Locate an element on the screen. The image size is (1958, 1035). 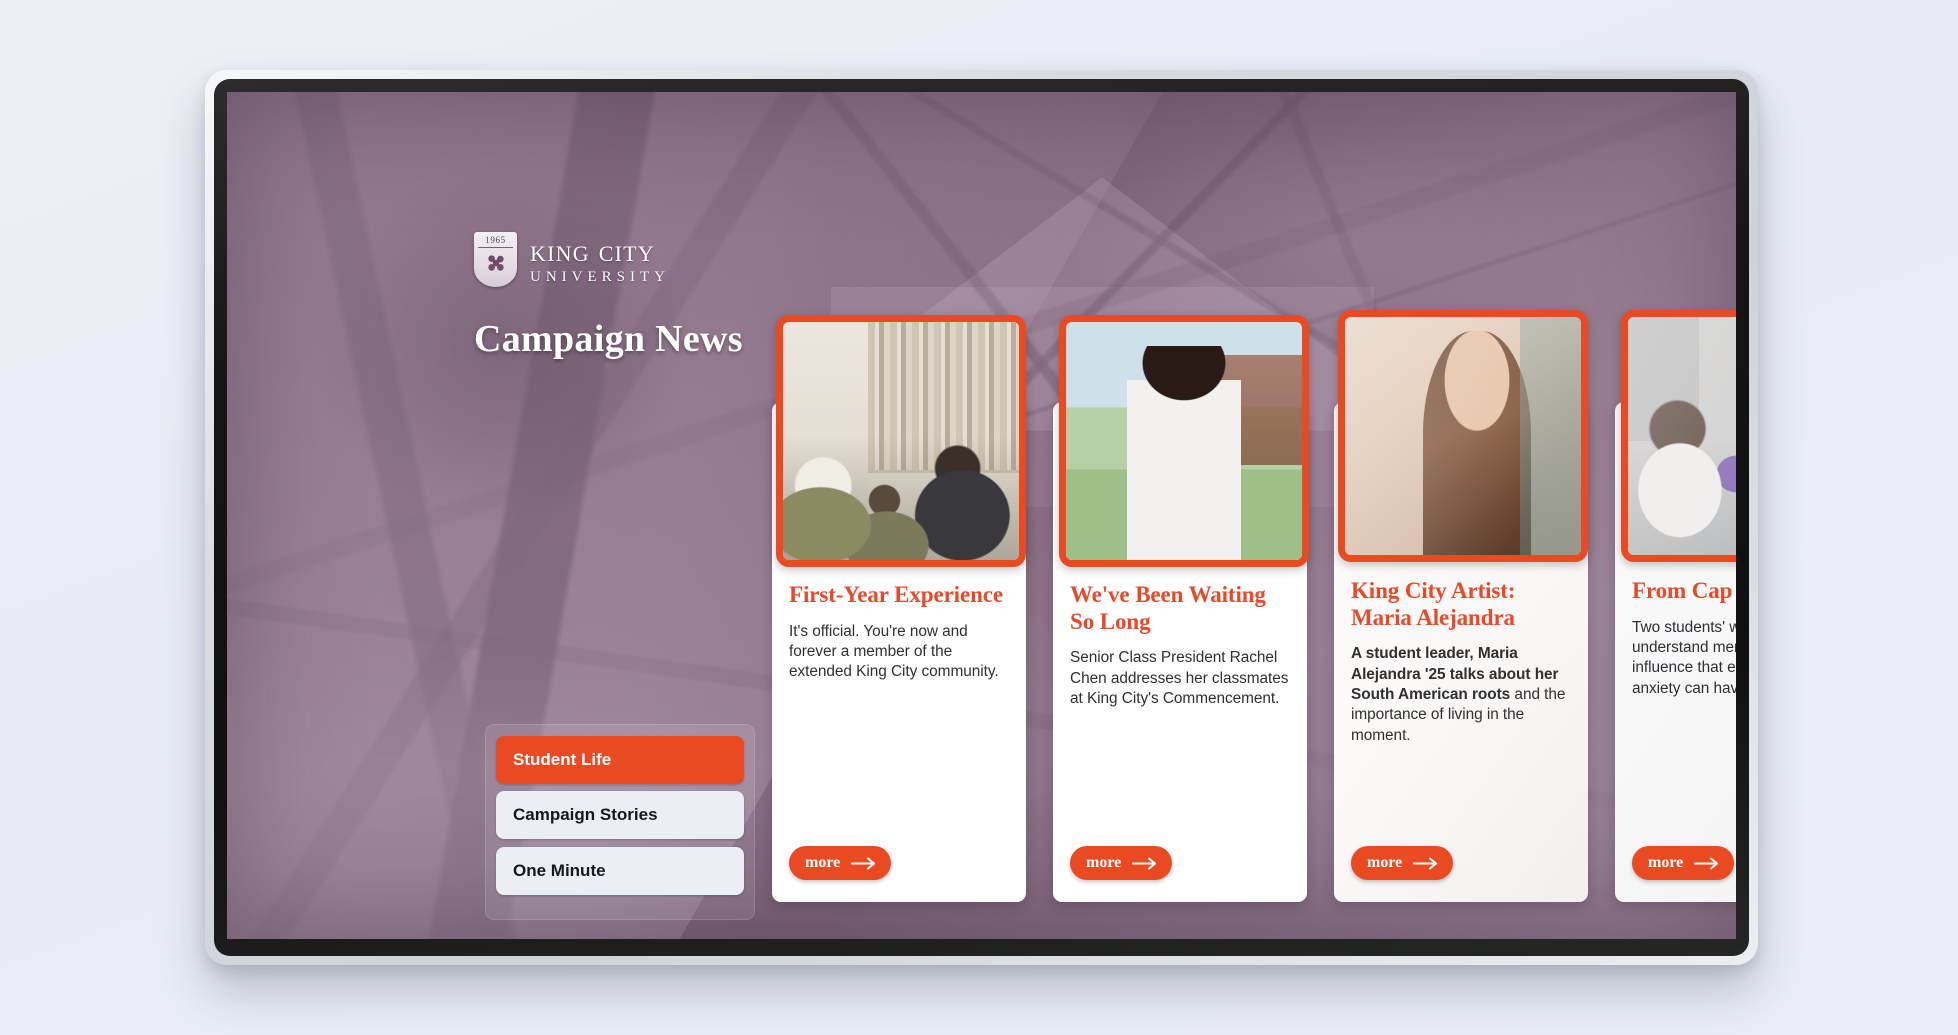
category-nav-panel: Student Life Campaign Stories One Minute is located at coordinates (620, 822).